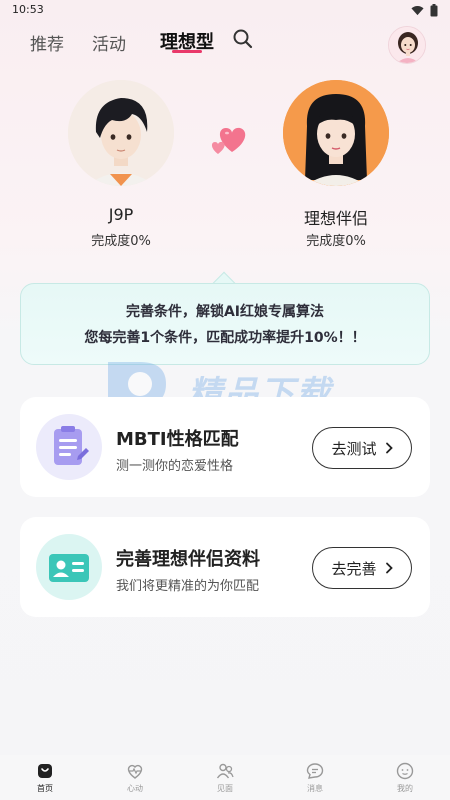 The height and width of the screenshot is (800, 450). What do you see at coordinates (187, 51) in the screenshot?
I see `active-tab-indicator` at bounding box center [187, 51].